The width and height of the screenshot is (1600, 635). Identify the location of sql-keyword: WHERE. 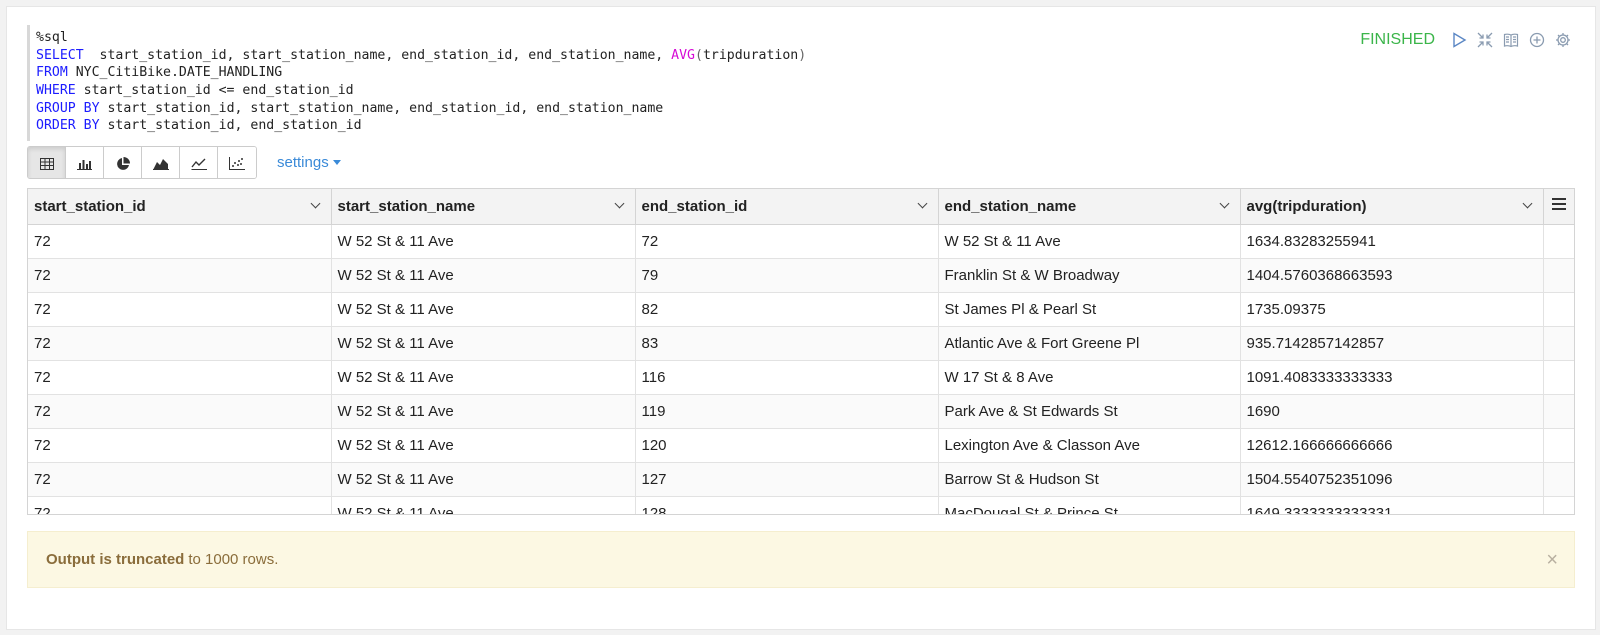
(56, 91).